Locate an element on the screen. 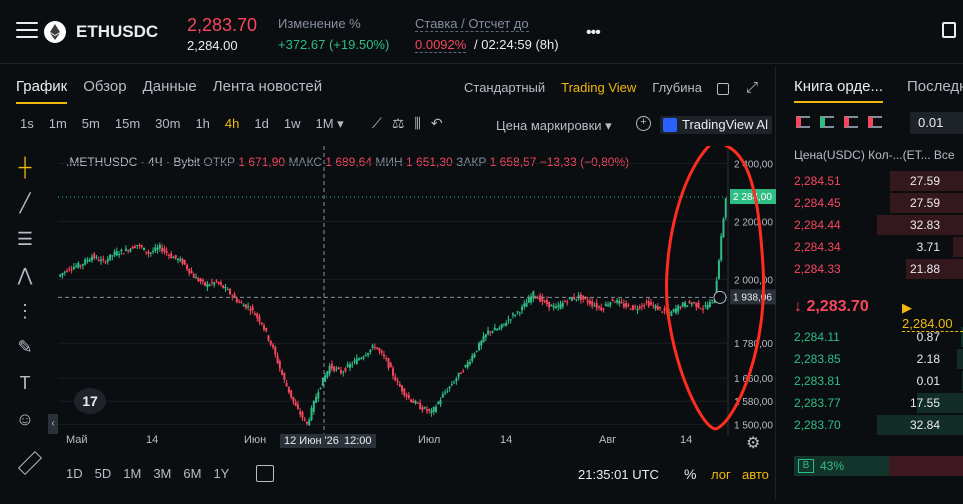 The image size is (963, 504). interval-4h: 4h is located at coordinates (232, 124).